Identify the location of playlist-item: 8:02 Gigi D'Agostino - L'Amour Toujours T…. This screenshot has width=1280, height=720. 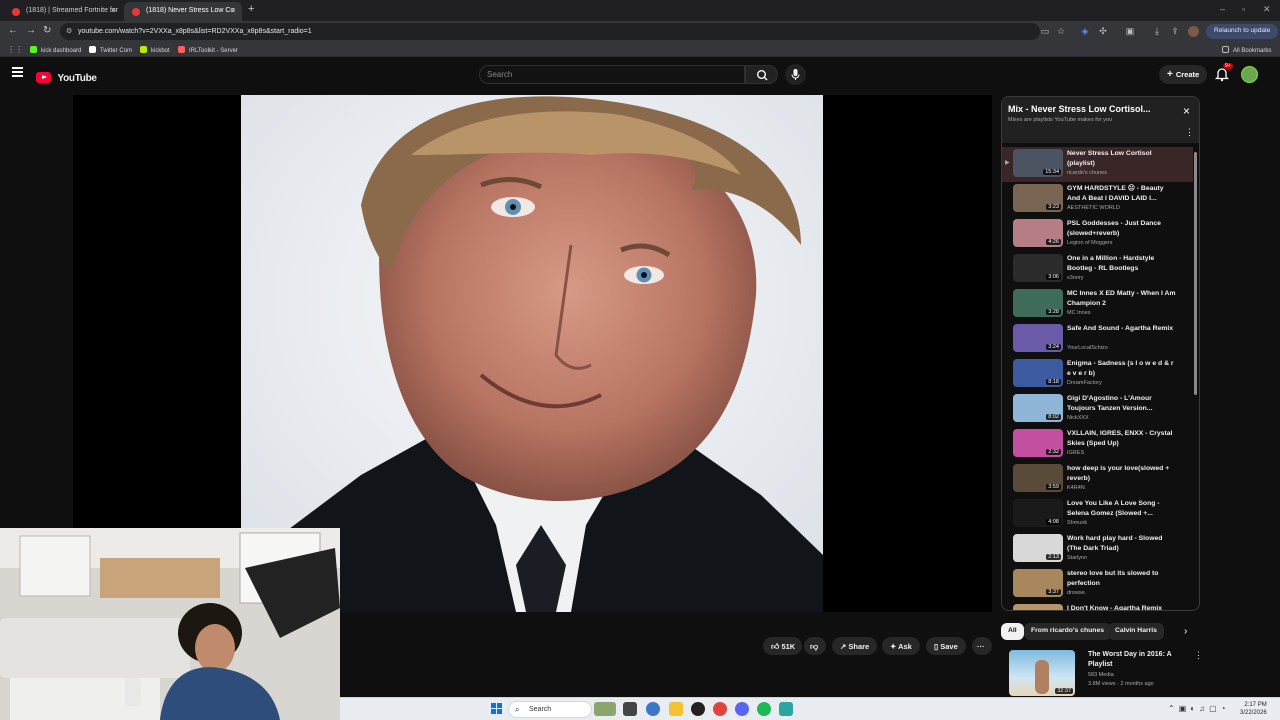
(1097, 409).